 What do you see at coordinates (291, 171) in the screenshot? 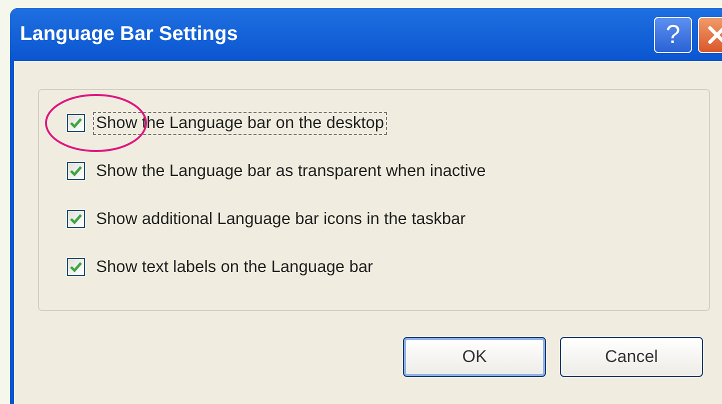
I see `checkbox-label: Show the Language bar as transparent when inactive` at bounding box center [291, 171].